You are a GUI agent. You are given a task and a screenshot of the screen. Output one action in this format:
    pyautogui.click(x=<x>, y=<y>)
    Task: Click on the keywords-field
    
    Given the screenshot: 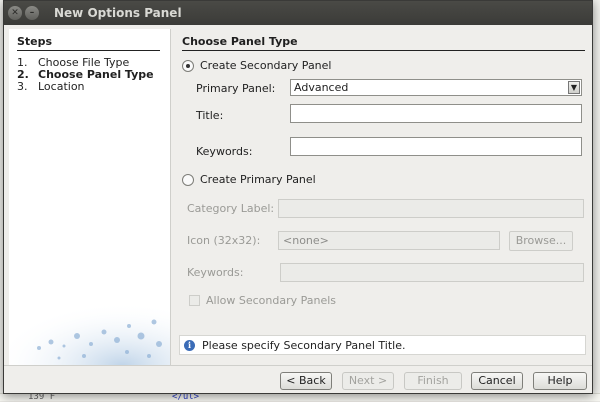 What is the action you would take?
    pyautogui.click(x=436, y=146)
    